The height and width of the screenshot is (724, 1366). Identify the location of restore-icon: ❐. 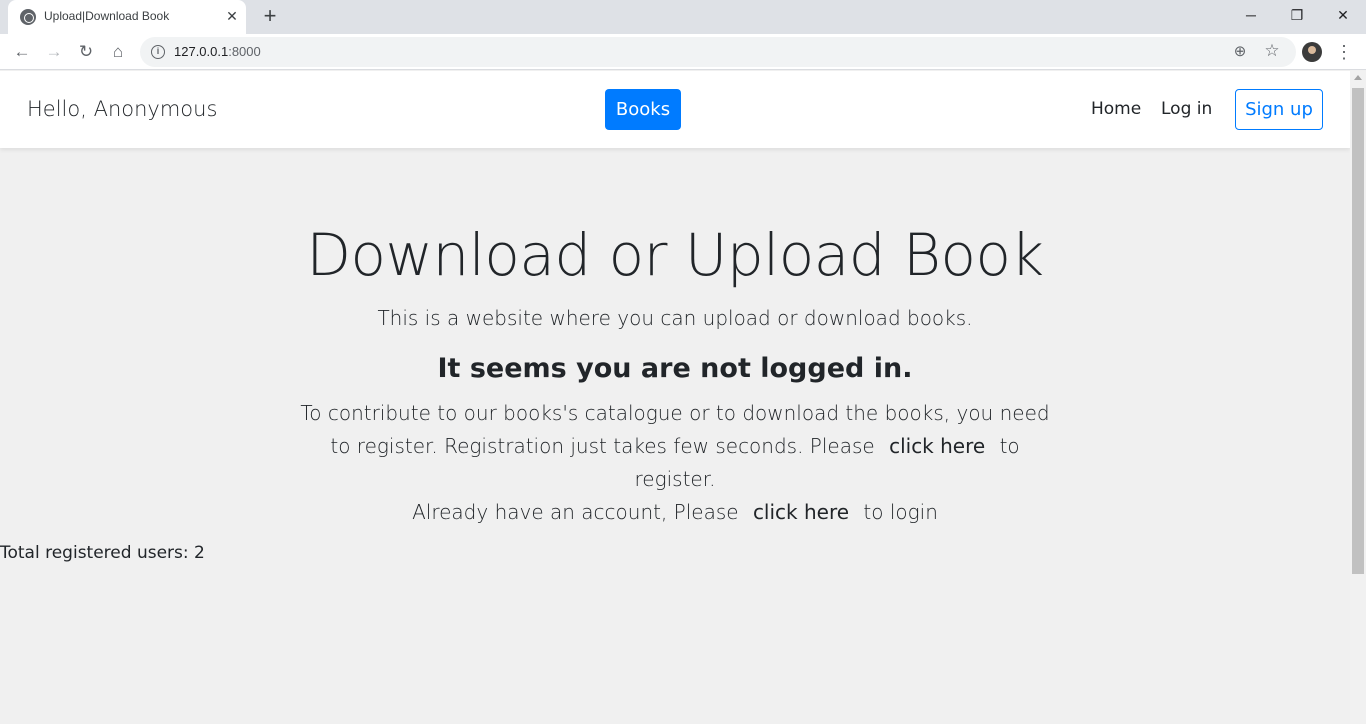
(1297, 15).